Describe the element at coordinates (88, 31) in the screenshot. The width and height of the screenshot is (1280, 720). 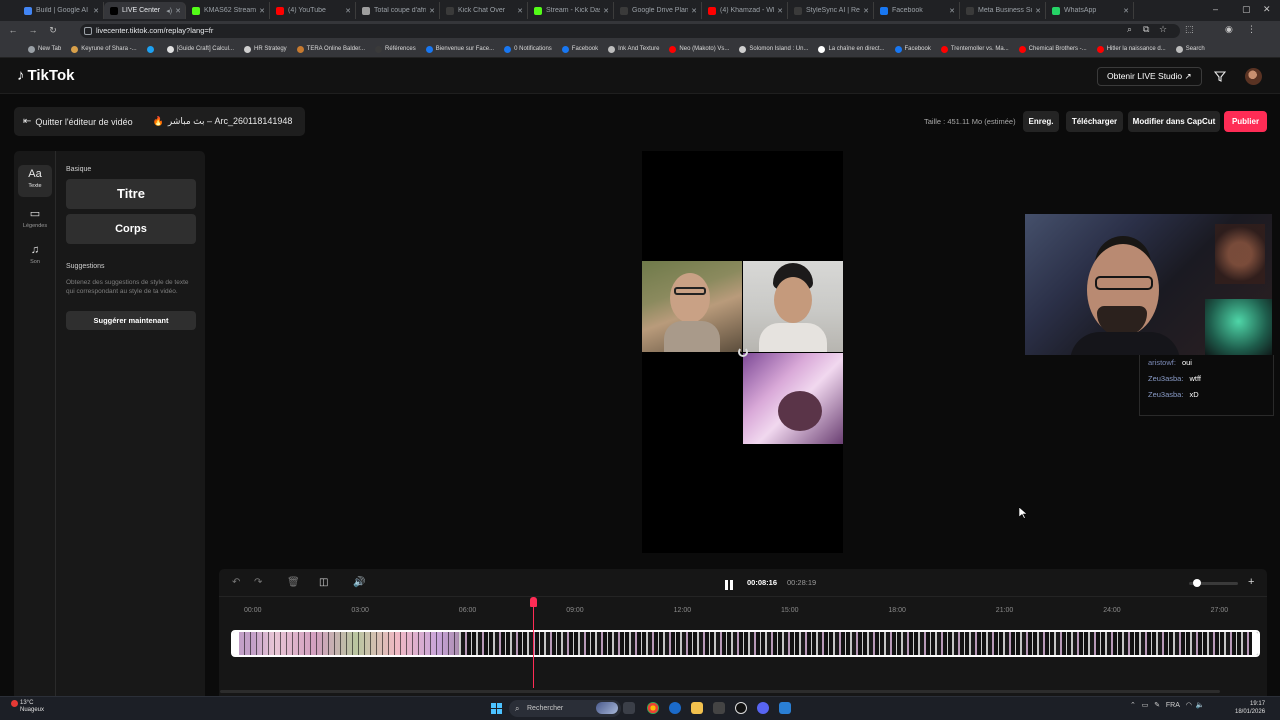
I see `site-info-icon` at that location.